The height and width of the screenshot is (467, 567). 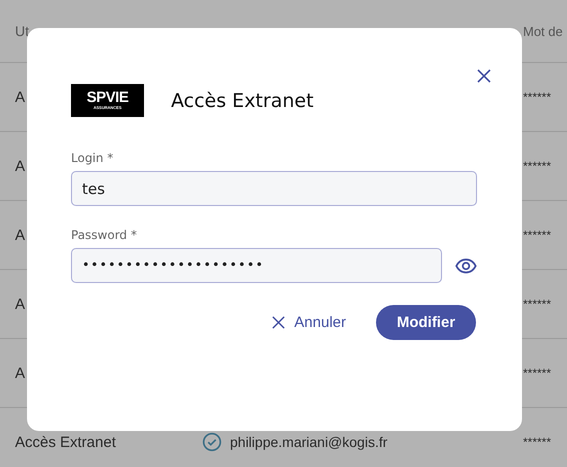 I want to click on column-header: Mot de, so click(x=543, y=31).